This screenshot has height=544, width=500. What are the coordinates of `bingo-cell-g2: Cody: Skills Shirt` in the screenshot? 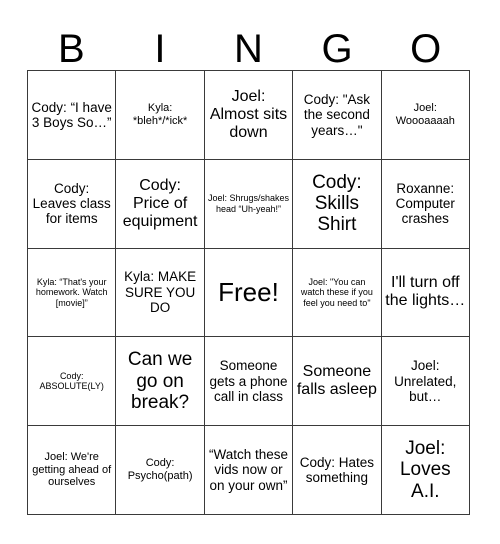 It's located at (337, 204).